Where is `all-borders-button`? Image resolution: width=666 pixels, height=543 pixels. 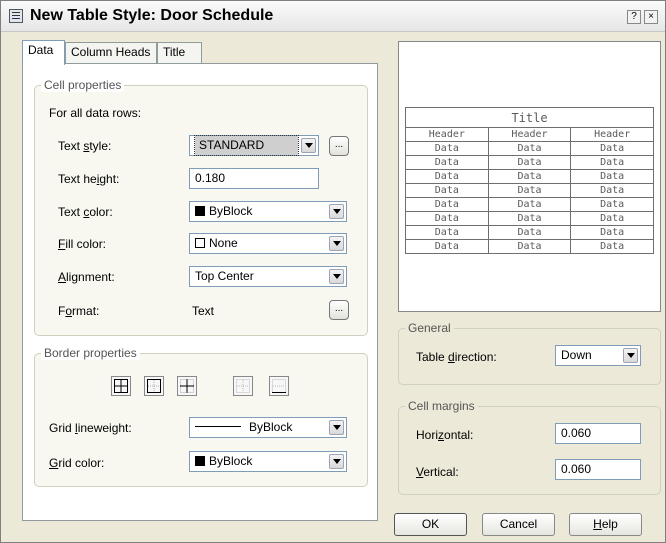
all-borders-button is located at coordinates (121, 386).